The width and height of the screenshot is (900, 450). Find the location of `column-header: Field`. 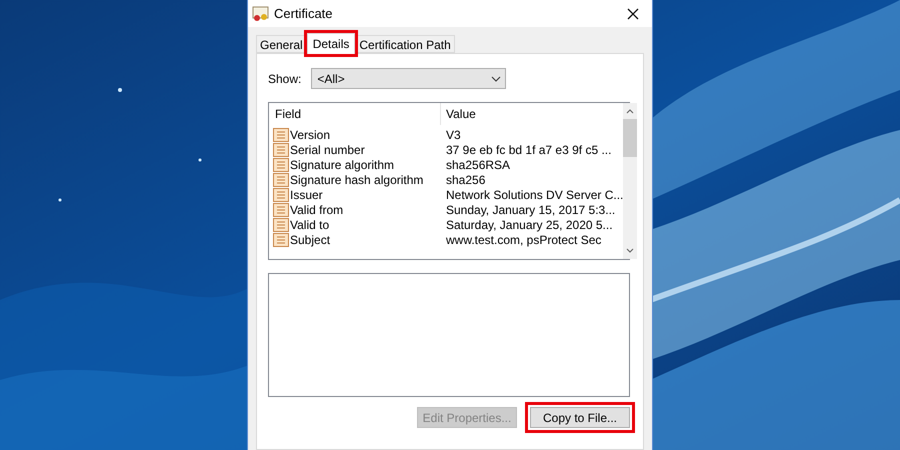

column-header: Field is located at coordinates (355, 114).